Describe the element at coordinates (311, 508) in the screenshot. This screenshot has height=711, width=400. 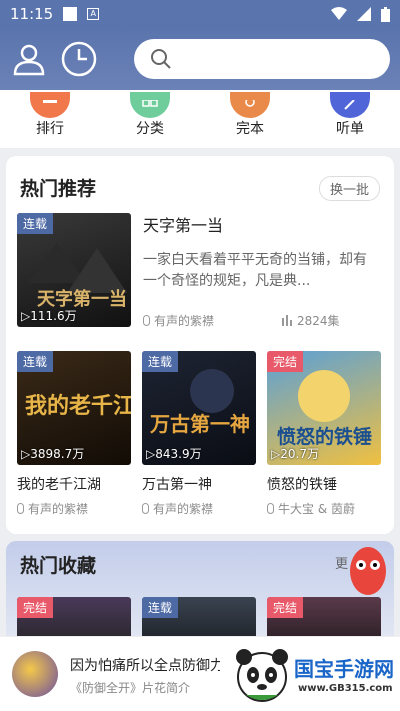
I see `book-author: 牛大宝 & 茵蔚` at that location.